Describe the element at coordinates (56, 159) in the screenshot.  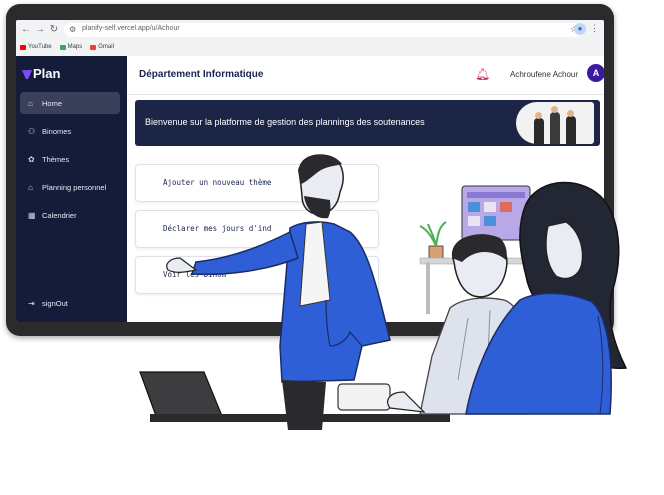
I see `sidebar-item-label: Thèmes` at that location.